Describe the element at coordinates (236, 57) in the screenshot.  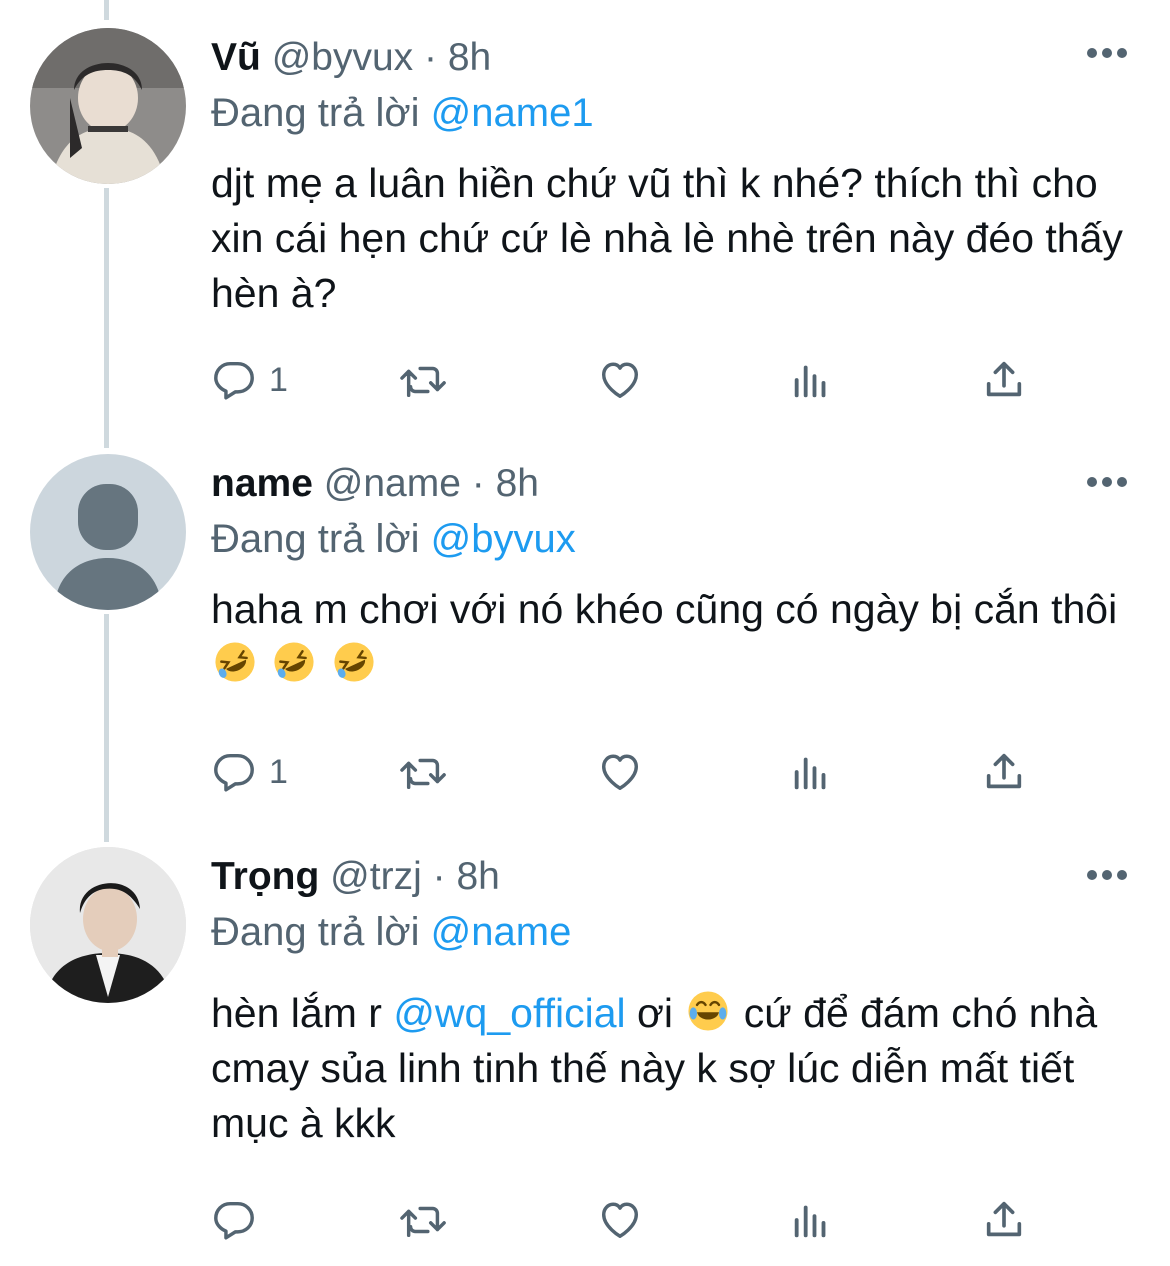
I see `display-name: Vũ` at that location.